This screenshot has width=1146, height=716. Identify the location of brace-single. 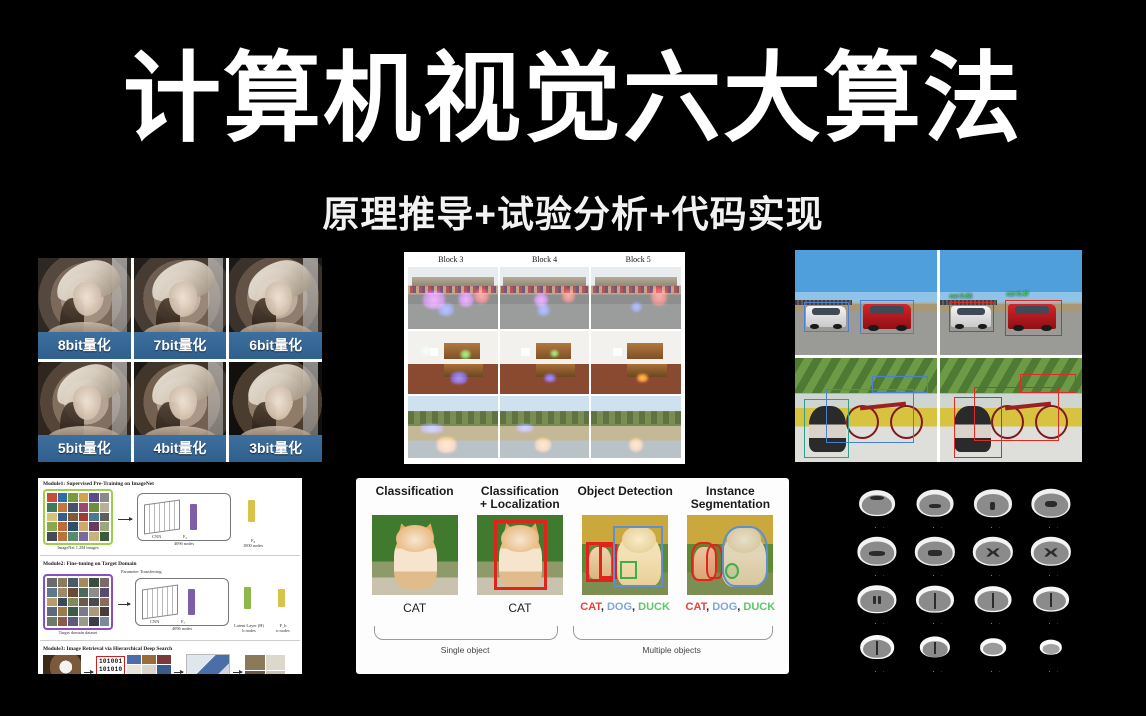
(466, 633).